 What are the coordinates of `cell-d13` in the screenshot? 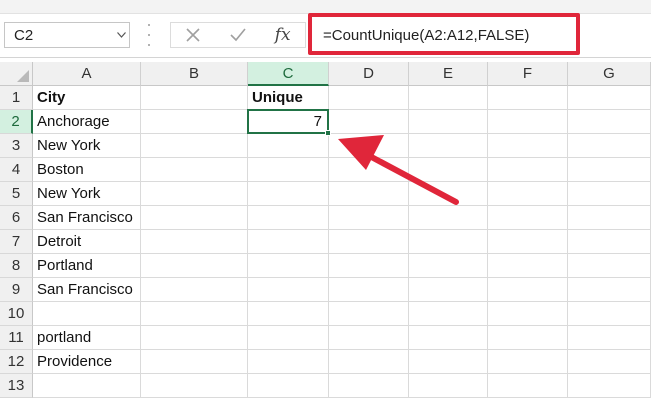 It's located at (369, 386).